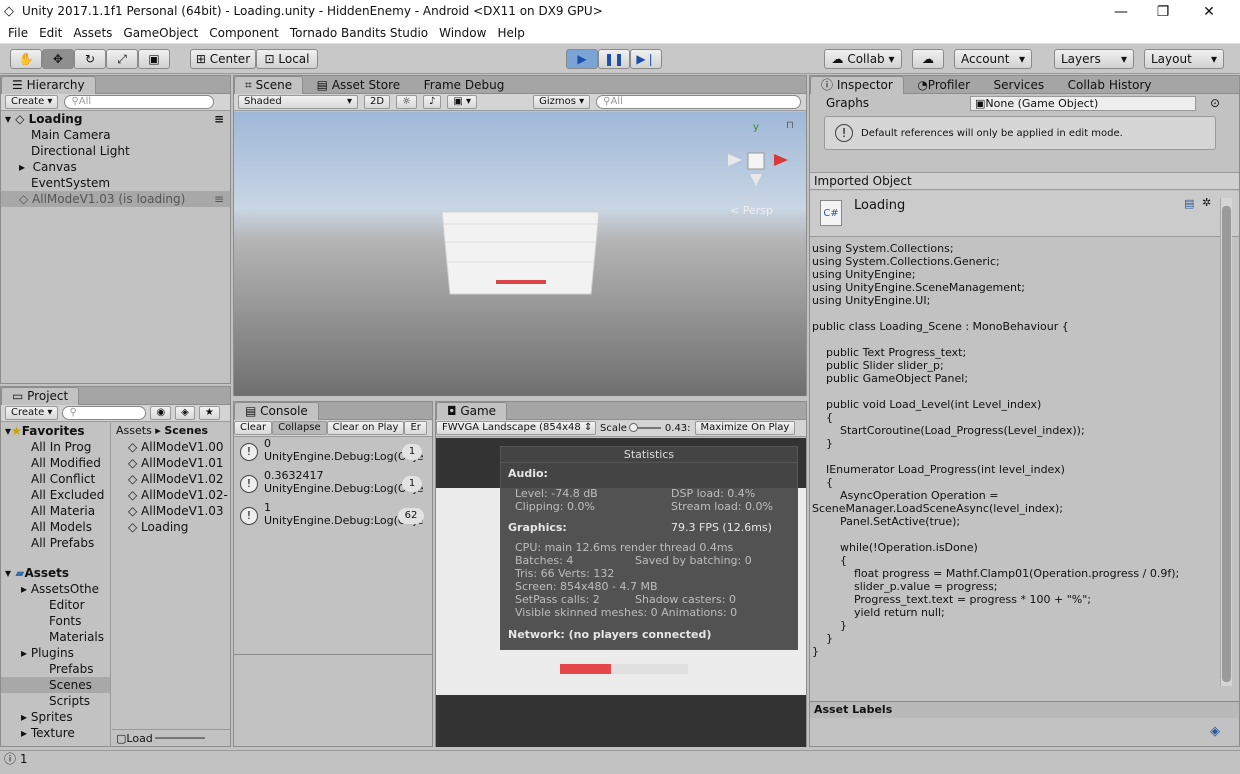 Image resolution: width=1240 pixels, height=774 pixels. What do you see at coordinates (55, 669) in the screenshot?
I see `asset-folder-item: Prefabs` at bounding box center [55, 669].